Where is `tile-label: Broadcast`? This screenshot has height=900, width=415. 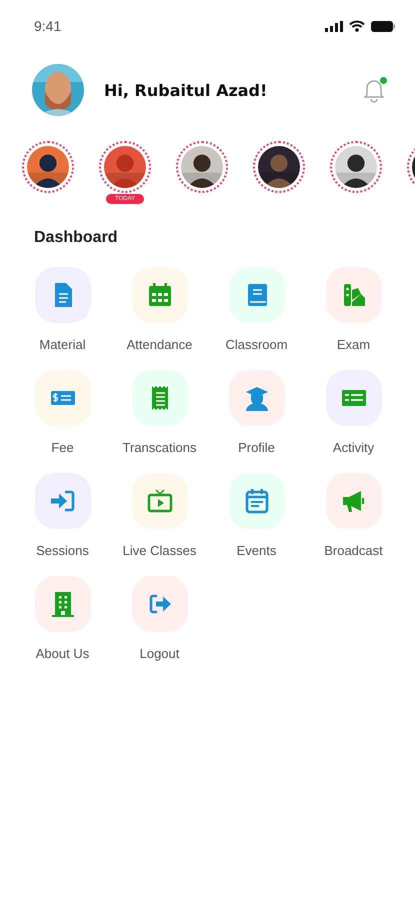 tile-label: Broadcast is located at coordinates (353, 550).